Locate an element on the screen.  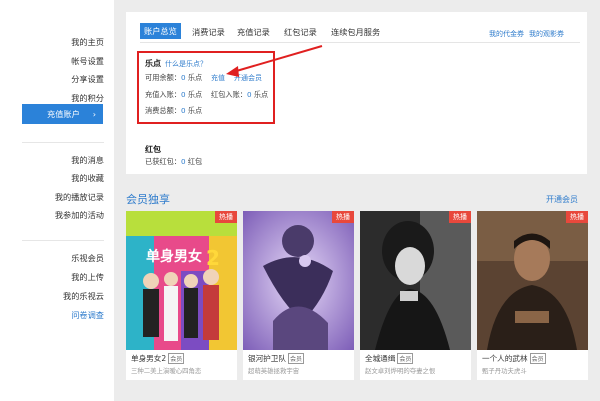
poster-image: 单身男女 2 is located at coordinates (181, 280).